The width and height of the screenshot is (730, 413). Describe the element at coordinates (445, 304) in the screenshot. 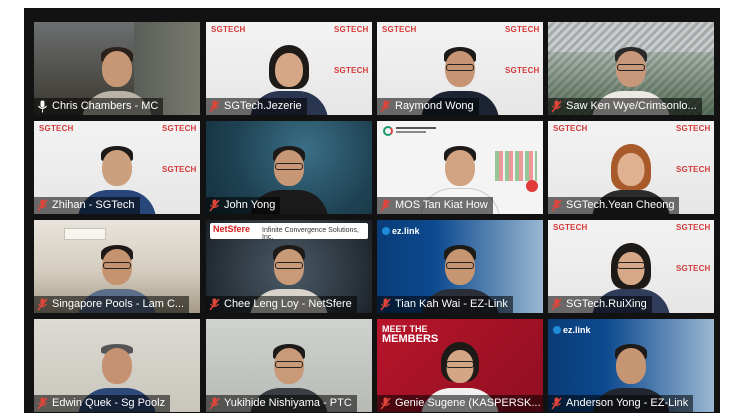

I see `participant-name-label: Tian Kah Wai - EZ-Link` at that location.